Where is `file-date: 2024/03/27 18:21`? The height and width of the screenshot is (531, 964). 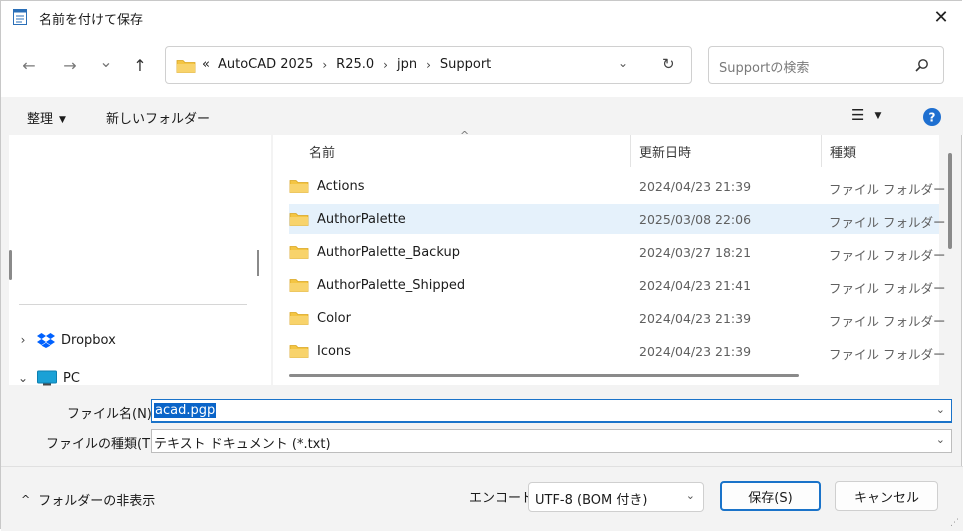 file-date: 2024/03/27 18:21 is located at coordinates (695, 252).